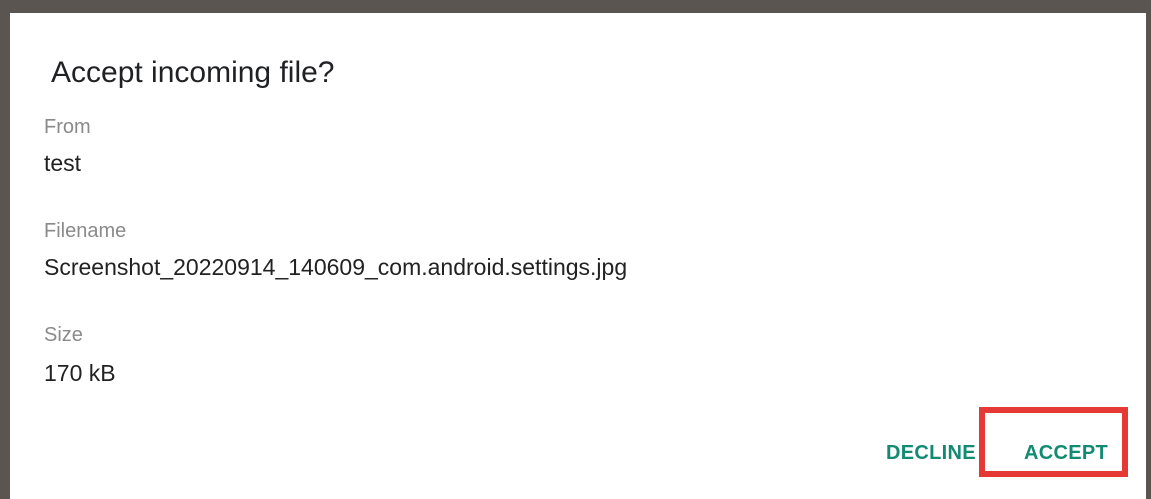 This screenshot has height=499, width=1151. Describe the element at coordinates (931, 453) in the screenshot. I see `decline-button: DECLINE` at that location.